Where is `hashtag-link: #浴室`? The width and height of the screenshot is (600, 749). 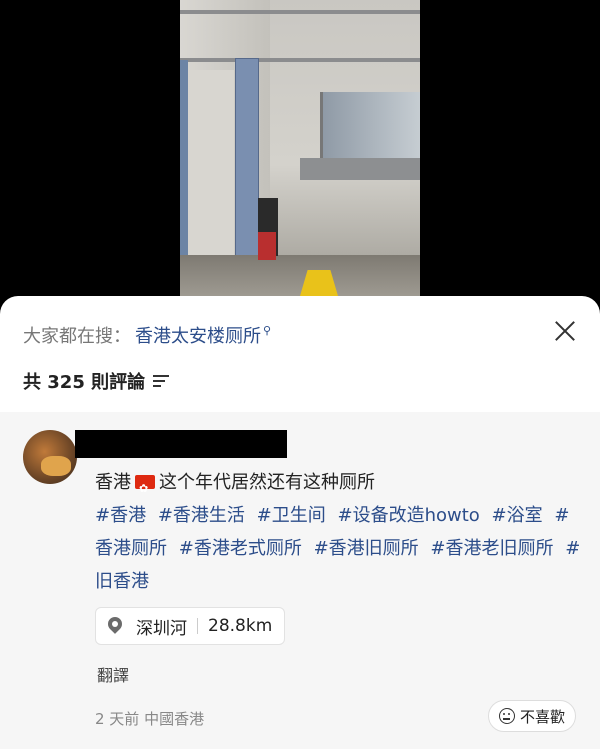 hashtag-link: #浴室 is located at coordinates (517, 515).